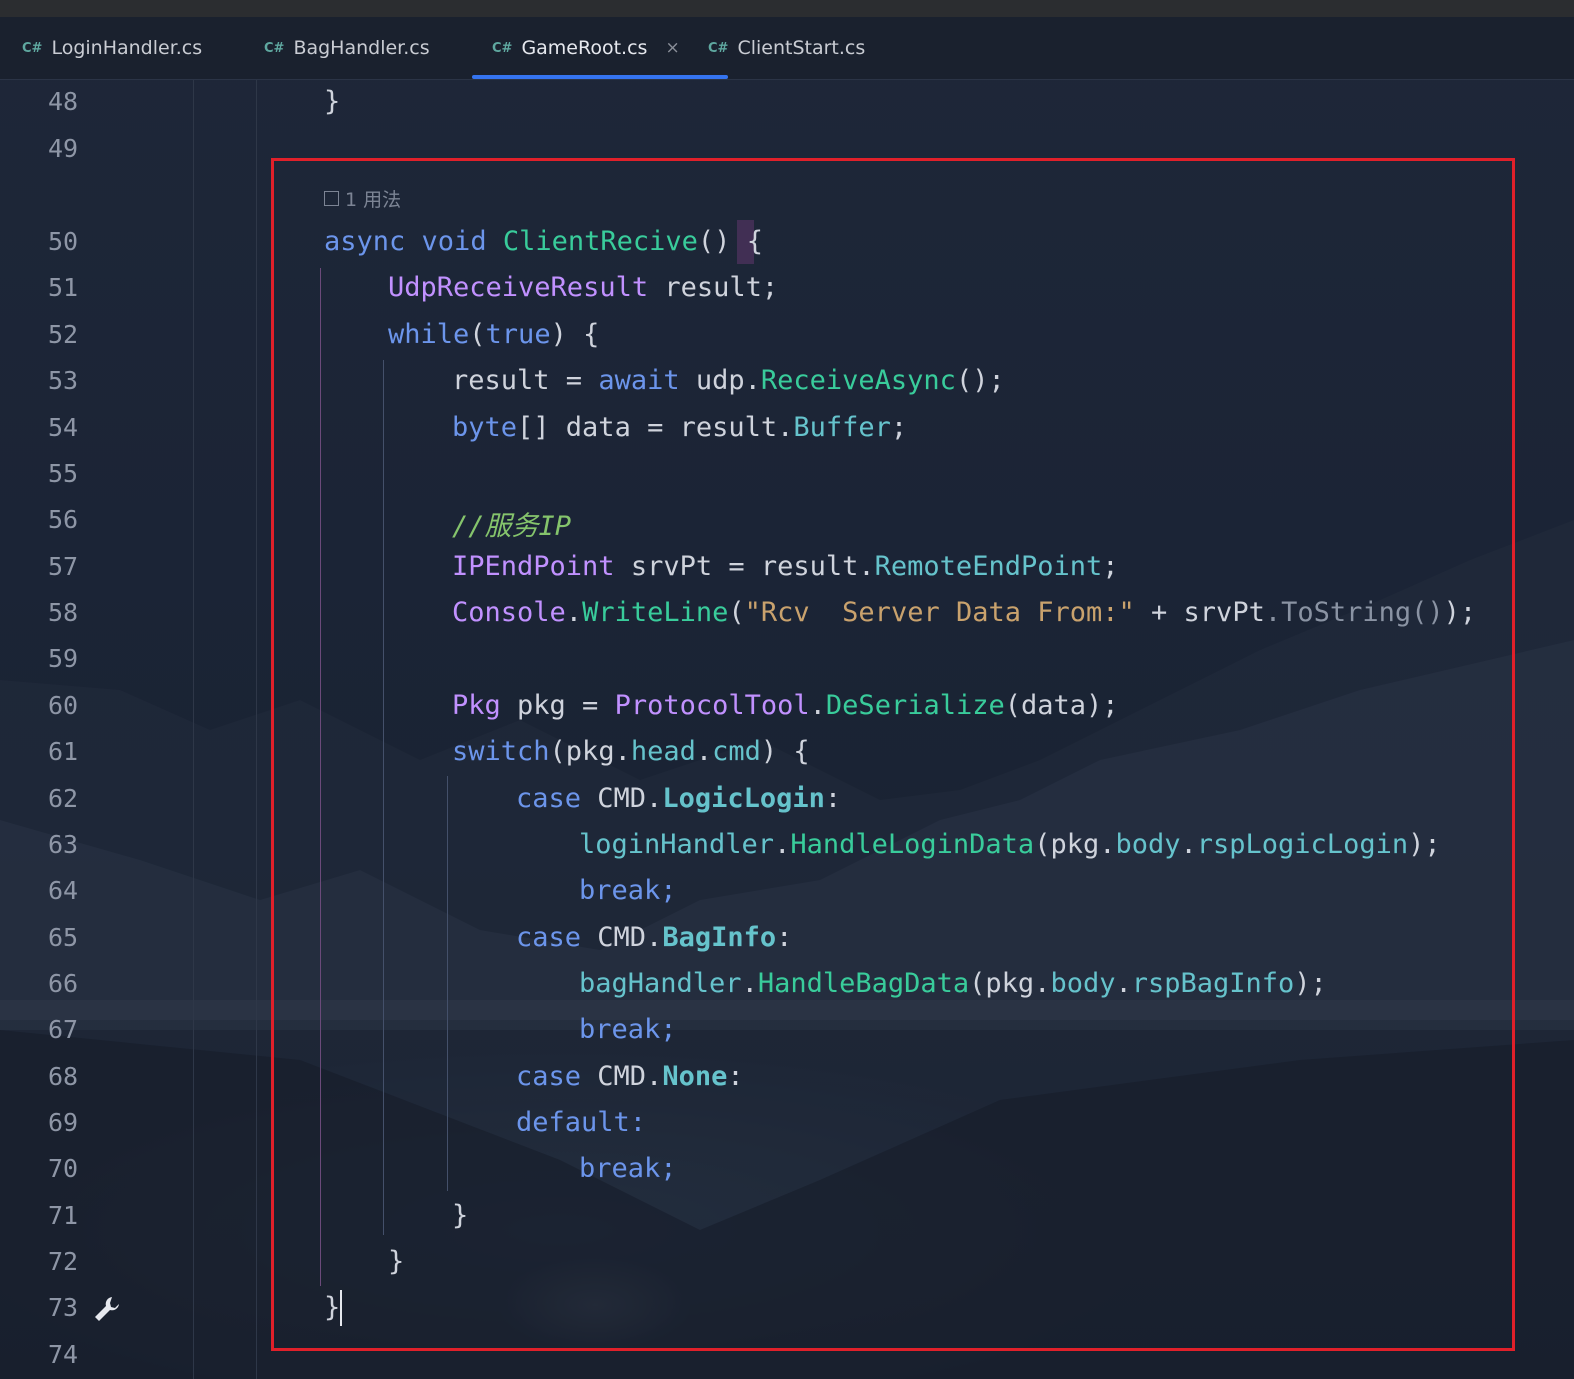 Image resolution: width=1574 pixels, height=1379 pixels. Describe the element at coordinates (63, 1122) in the screenshot. I see `line-number: 69` at that location.